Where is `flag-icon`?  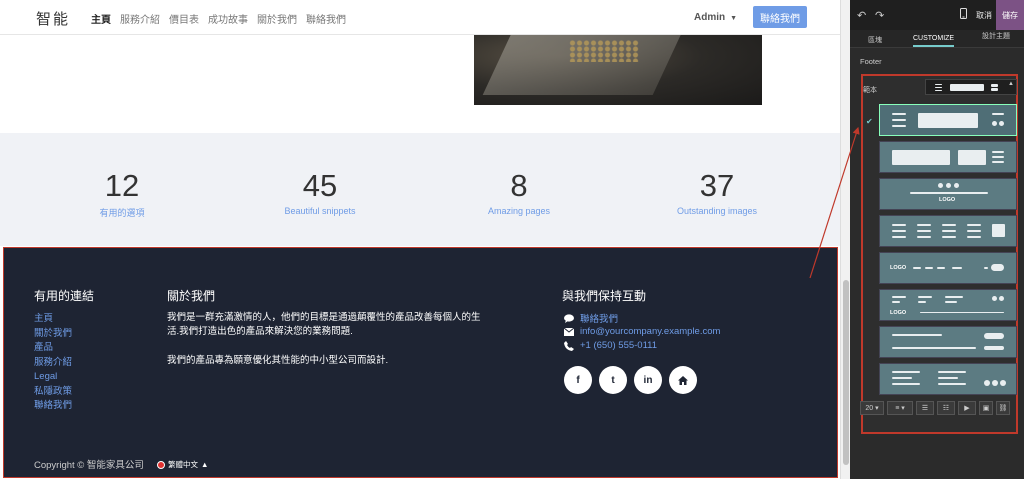
flag-icon is located at coordinates (161, 464).